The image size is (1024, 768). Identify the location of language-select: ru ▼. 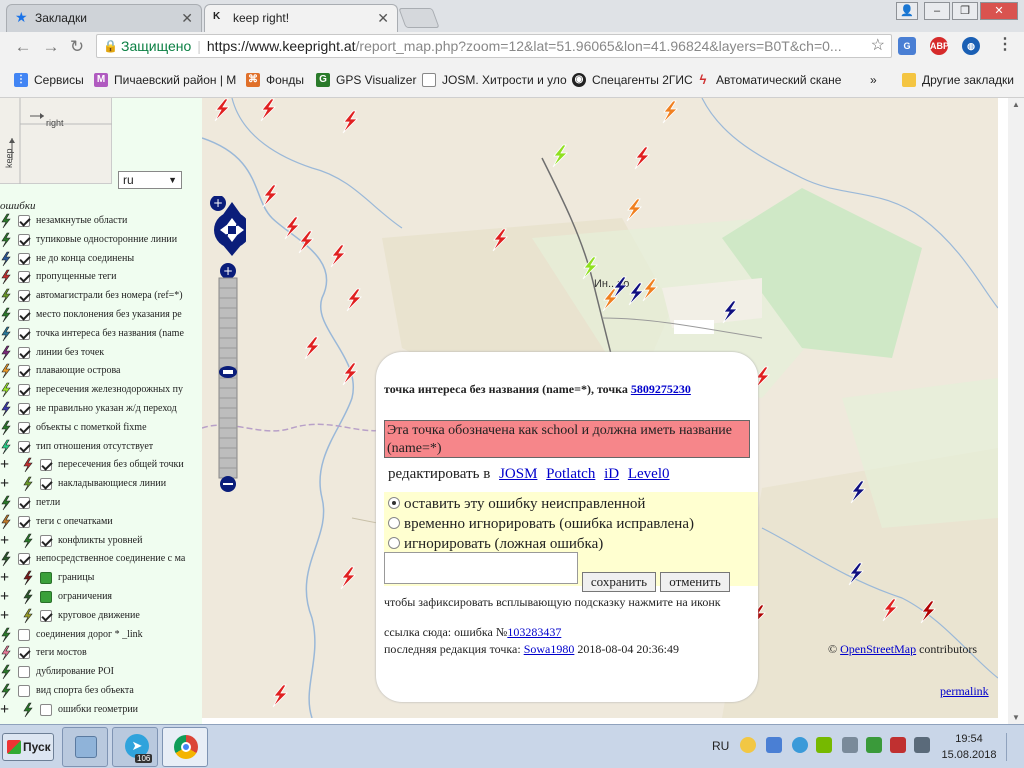
(150, 180).